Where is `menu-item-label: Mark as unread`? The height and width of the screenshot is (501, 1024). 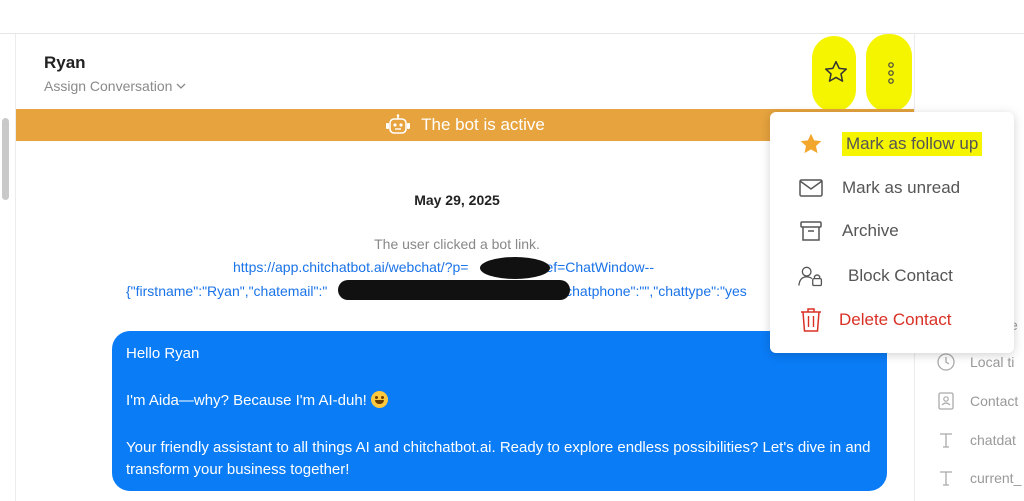 menu-item-label: Mark as unread is located at coordinates (901, 187).